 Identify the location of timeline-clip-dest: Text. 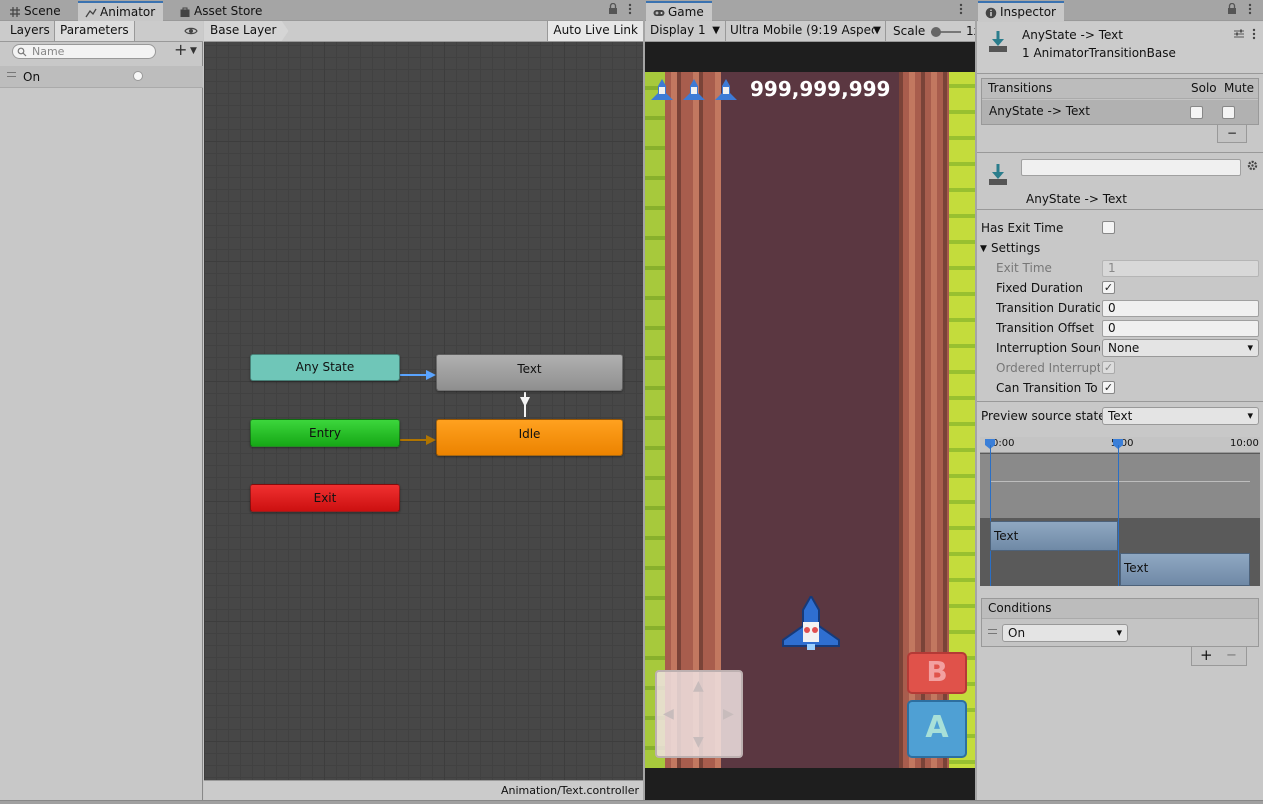
(1185, 569).